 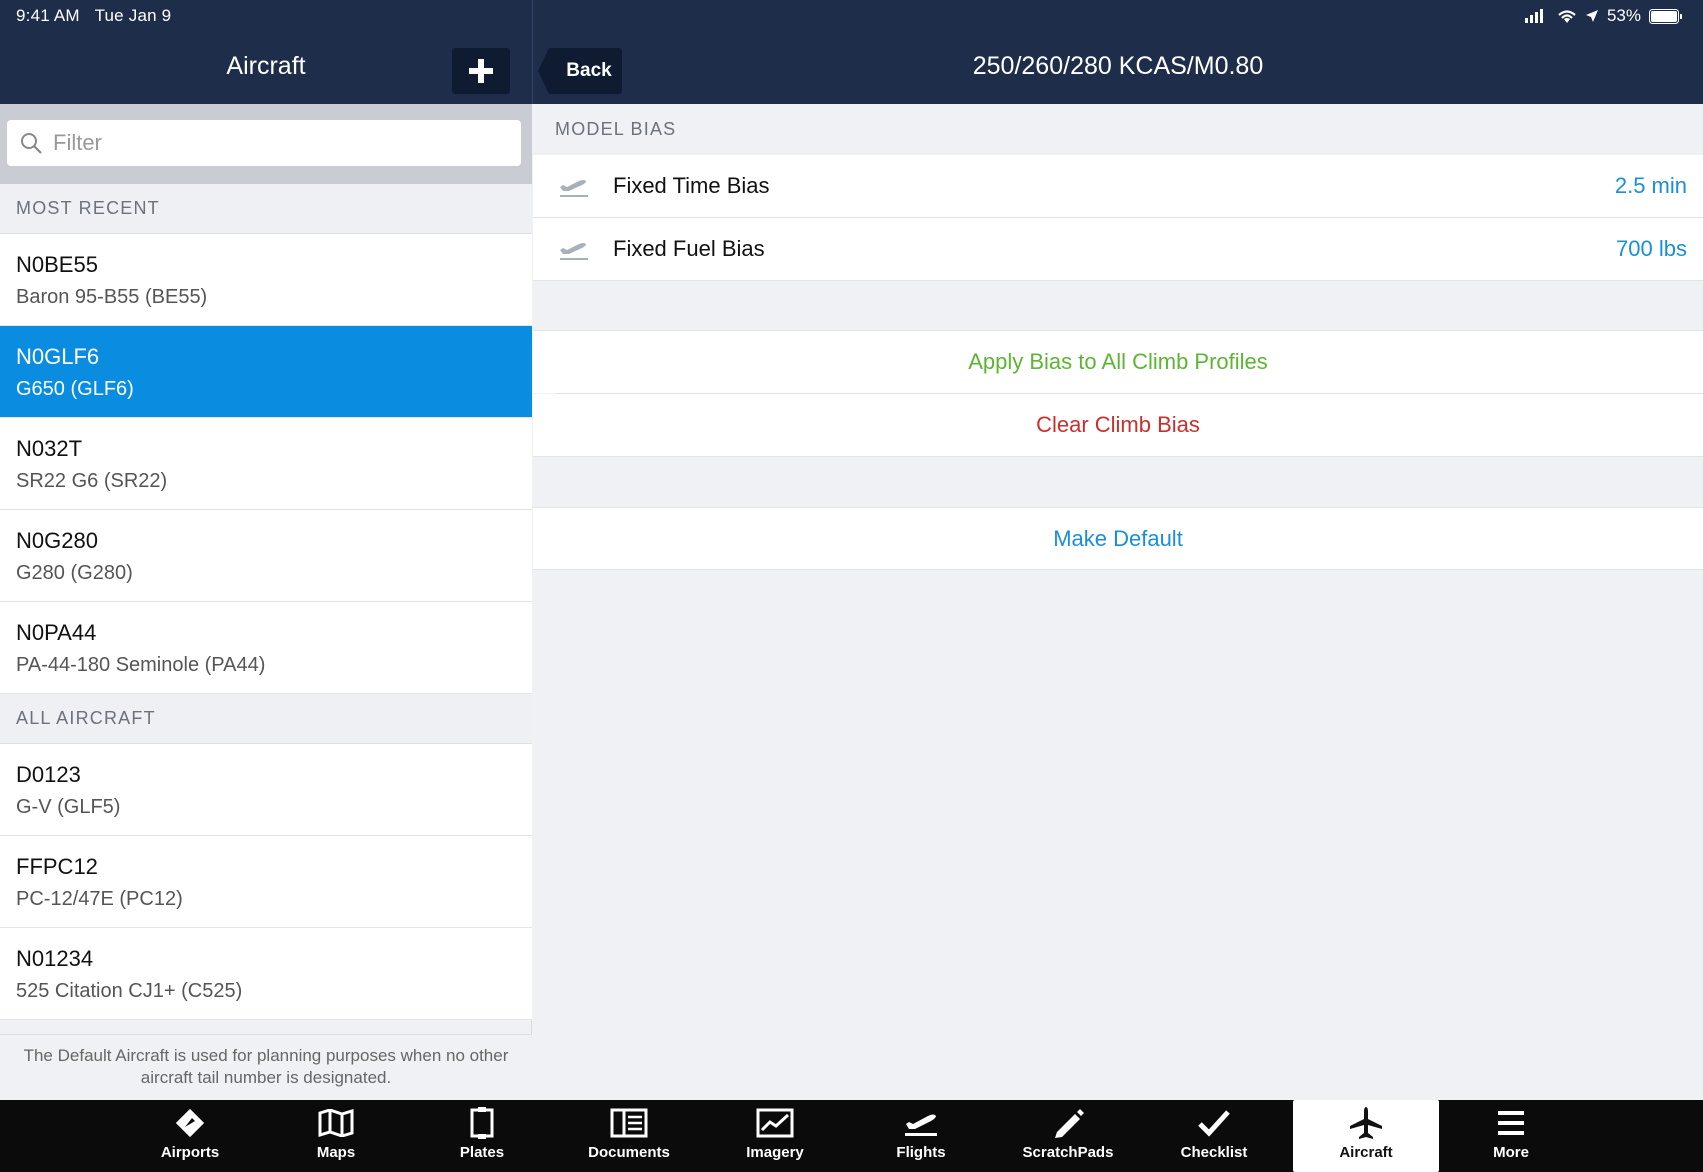 I want to click on status-time-date: 9:41 AM Tue Jan 9, so click(x=93, y=16).